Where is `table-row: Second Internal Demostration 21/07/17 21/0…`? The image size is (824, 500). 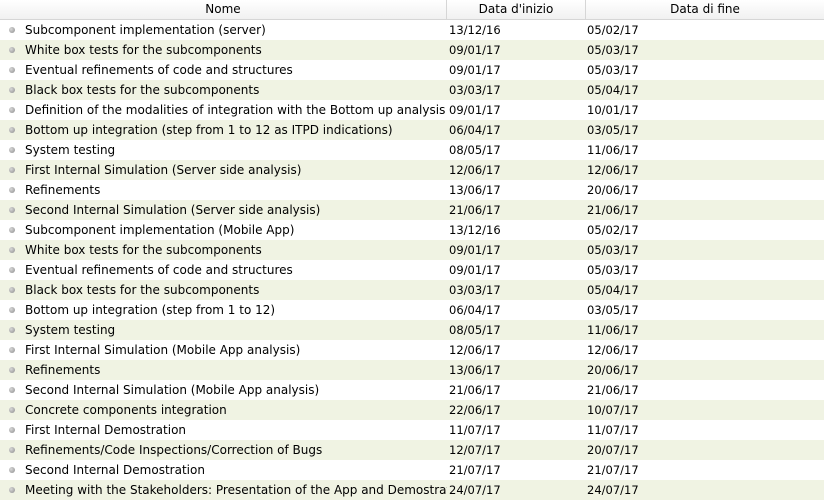
table-row: Second Internal Demostration 21/07/17 21/0… is located at coordinates (412, 470).